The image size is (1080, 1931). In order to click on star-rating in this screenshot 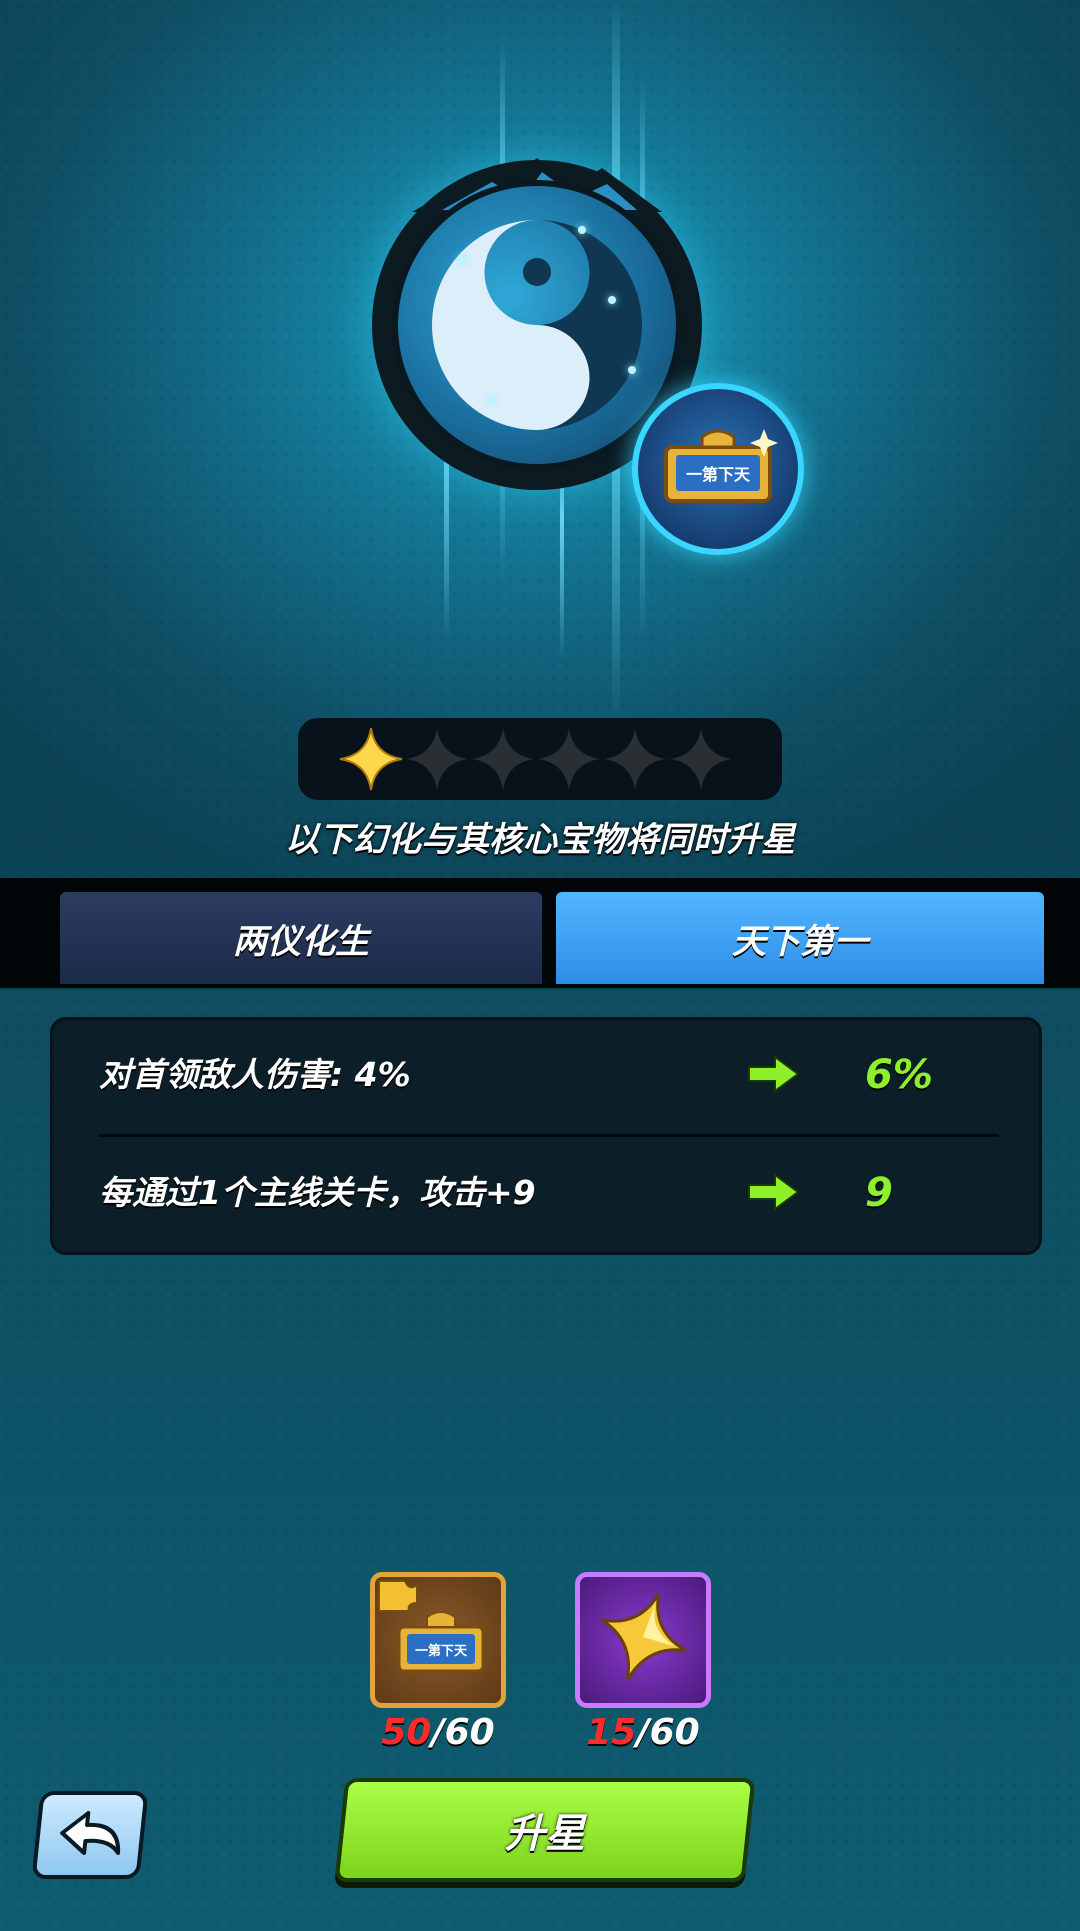, I will do `click(540, 759)`.